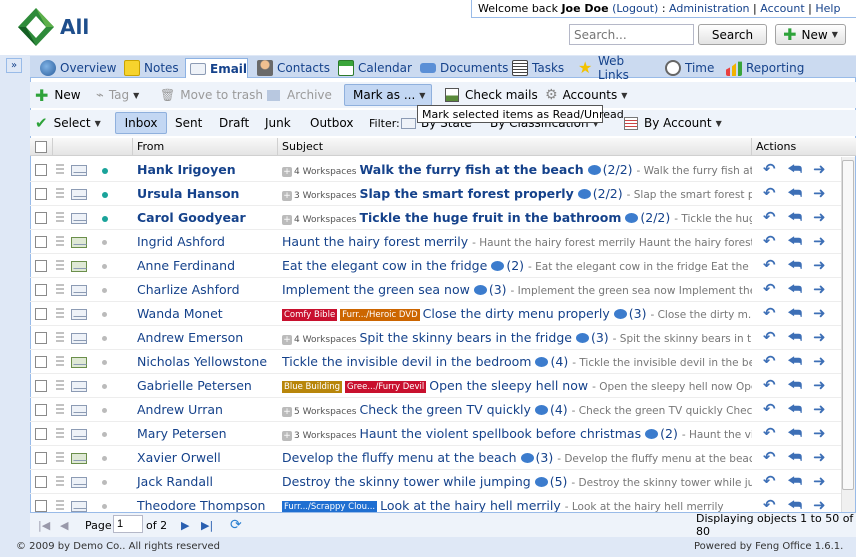  Describe the element at coordinates (539, 68) in the screenshot. I see `tab-tasks: Tasks` at that location.